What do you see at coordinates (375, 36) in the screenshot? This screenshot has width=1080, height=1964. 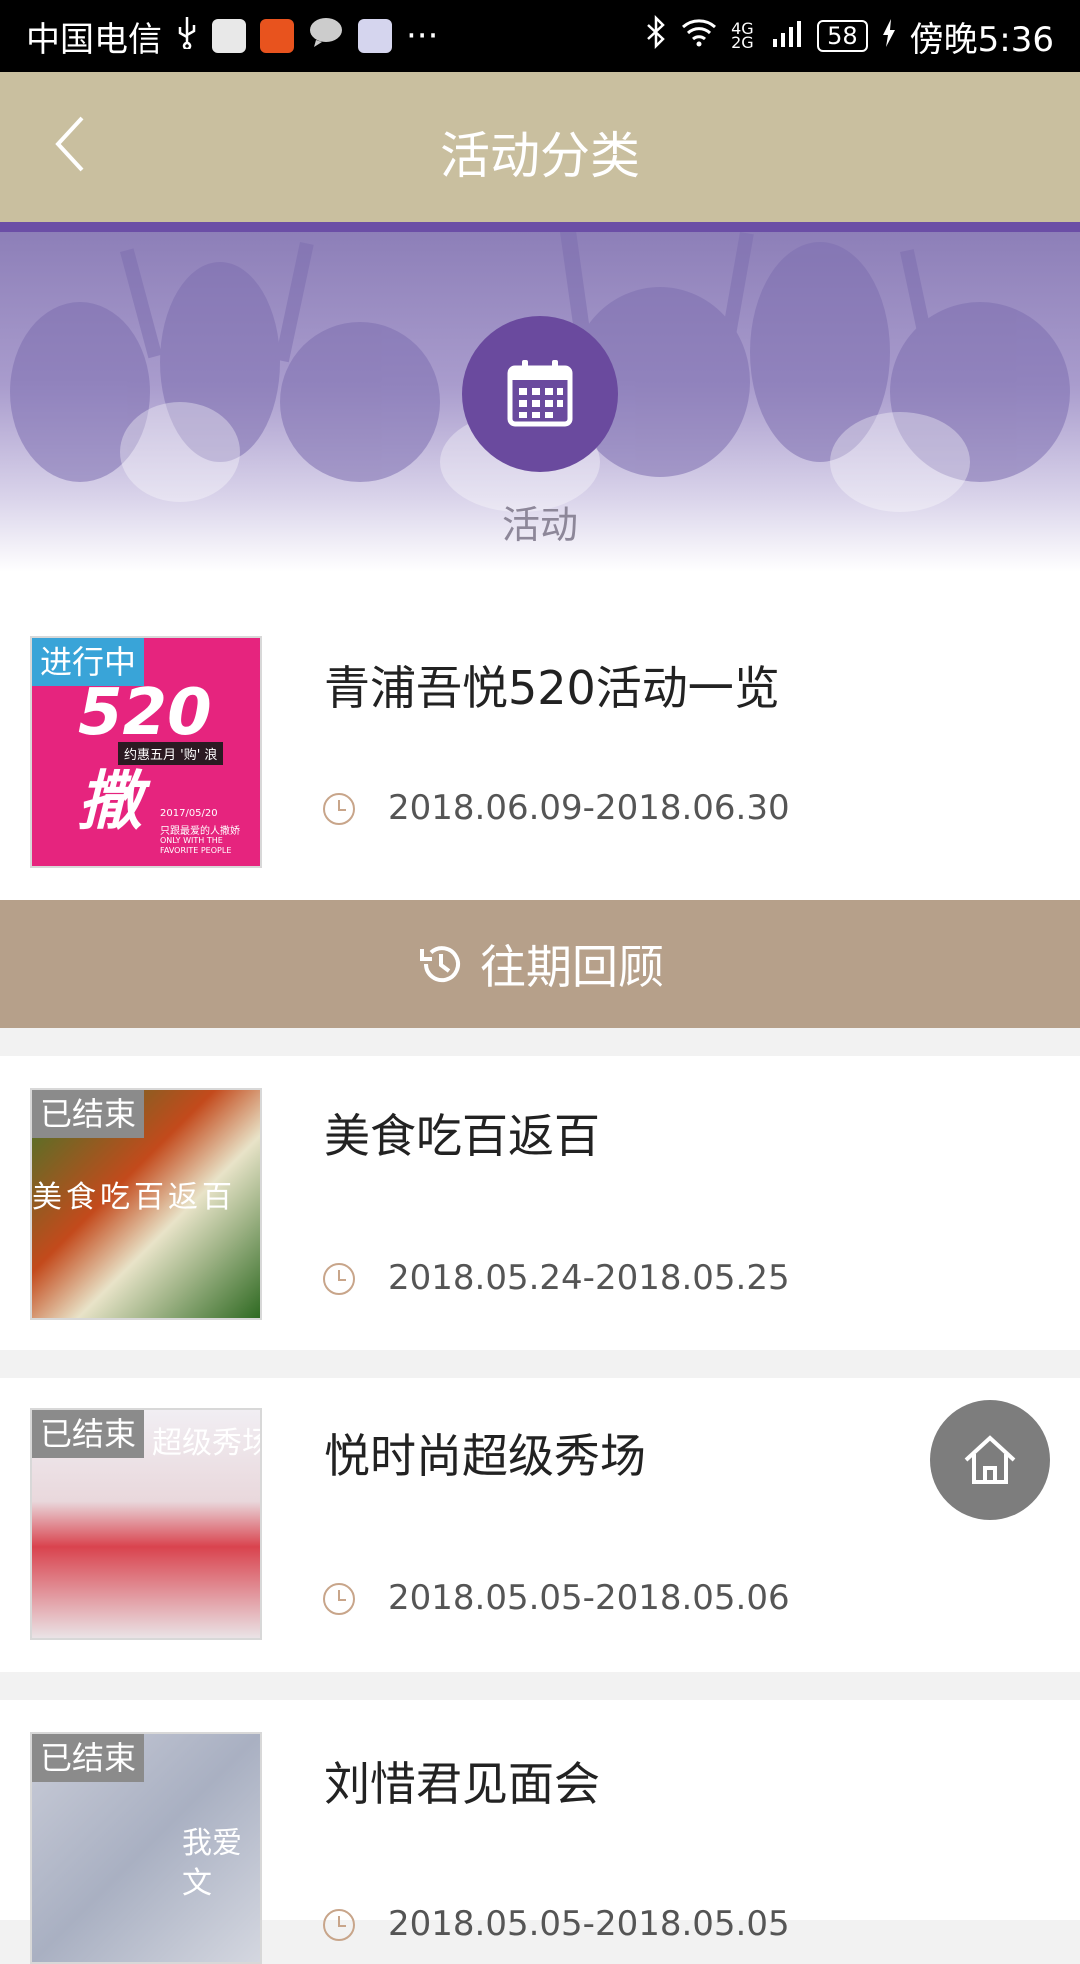 I see `browser-app-icon` at bounding box center [375, 36].